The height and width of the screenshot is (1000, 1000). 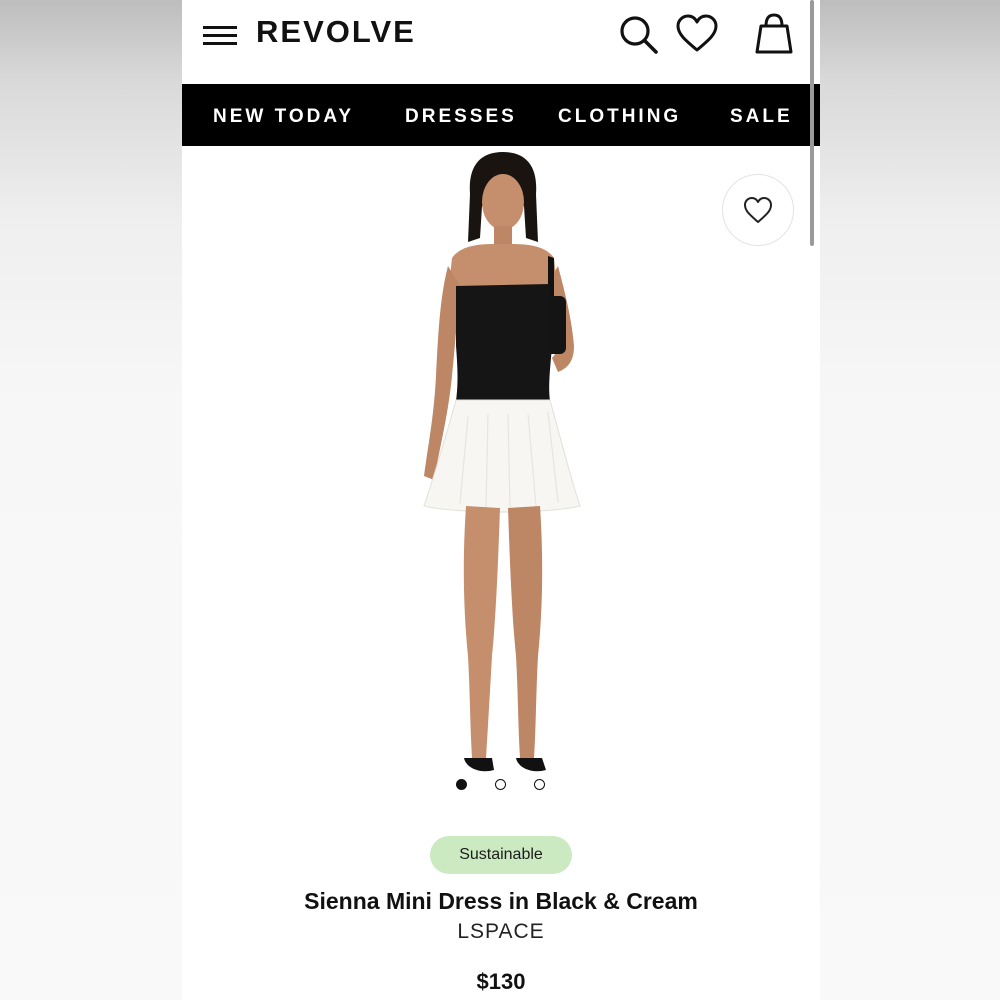 I want to click on sustainable-badge: Sustainable, so click(x=501, y=855).